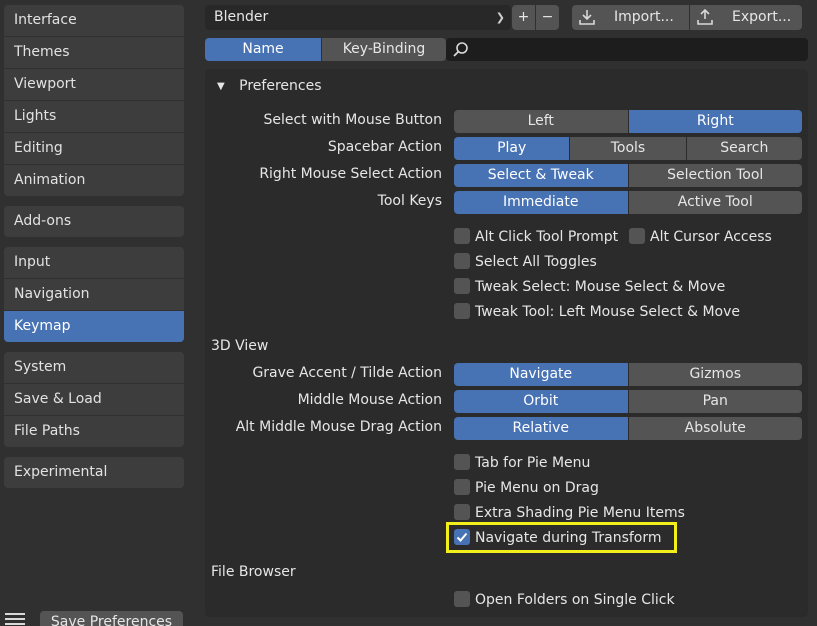  What do you see at coordinates (253, 572) in the screenshot?
I see `section-file-browser-title: File Browser` at bounding box center [253, 572].